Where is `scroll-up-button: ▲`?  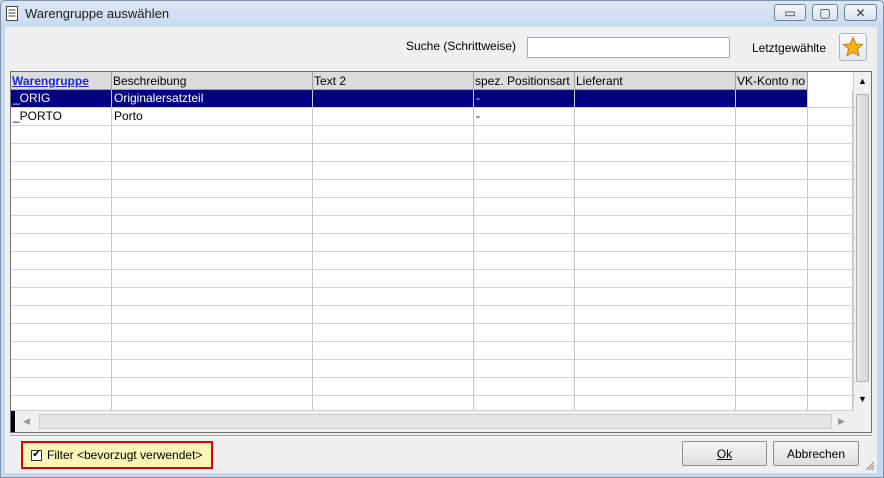
scroll-up-button: ▲ is located at coordinates (862, 81).